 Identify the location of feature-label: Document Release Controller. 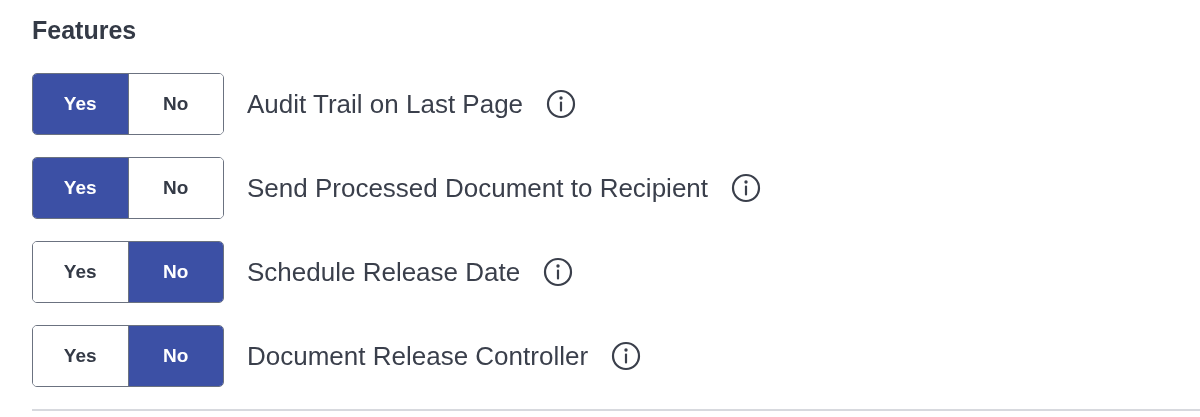
(418, 356).